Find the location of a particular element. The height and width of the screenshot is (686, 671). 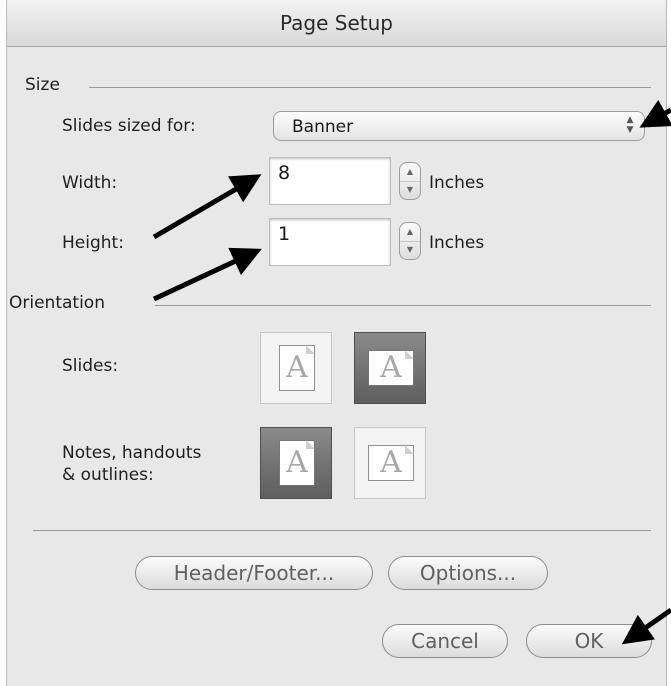

arrow-to-ok-icon is located at coordinates (646, 626).